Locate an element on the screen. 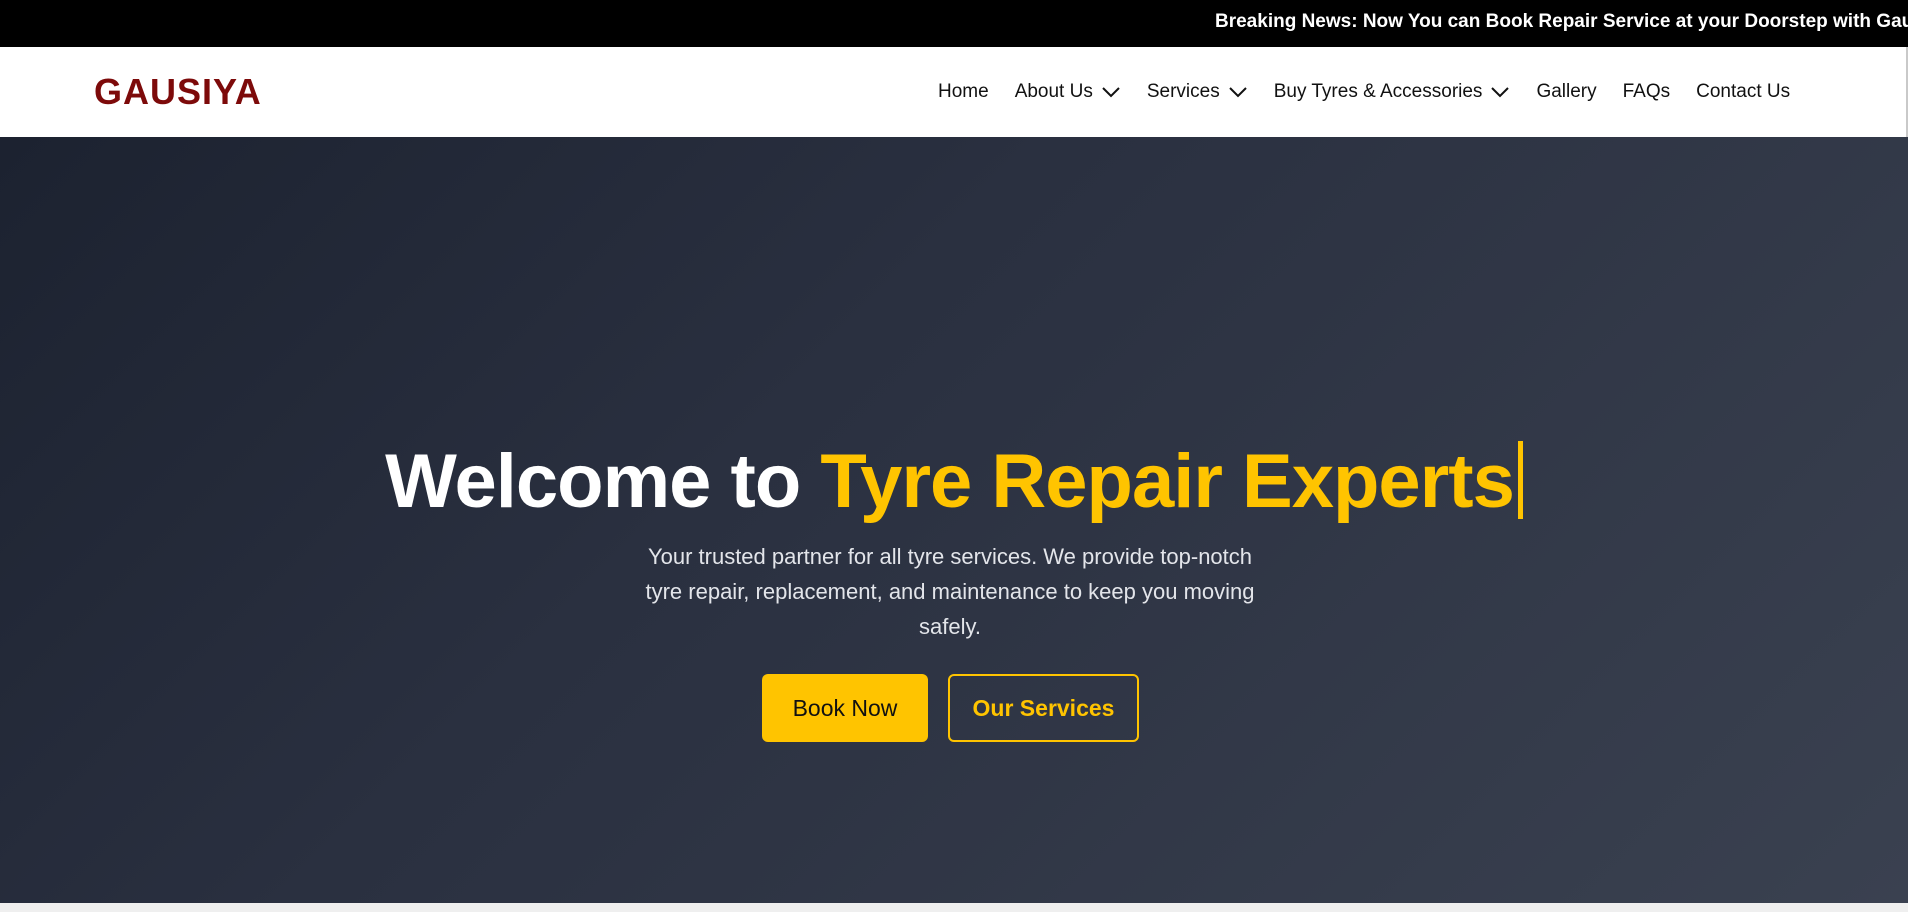 The height and width of the screenshot is (912, 1908). nav-about-us-label: About Us is located at coordinates (1053, 91).